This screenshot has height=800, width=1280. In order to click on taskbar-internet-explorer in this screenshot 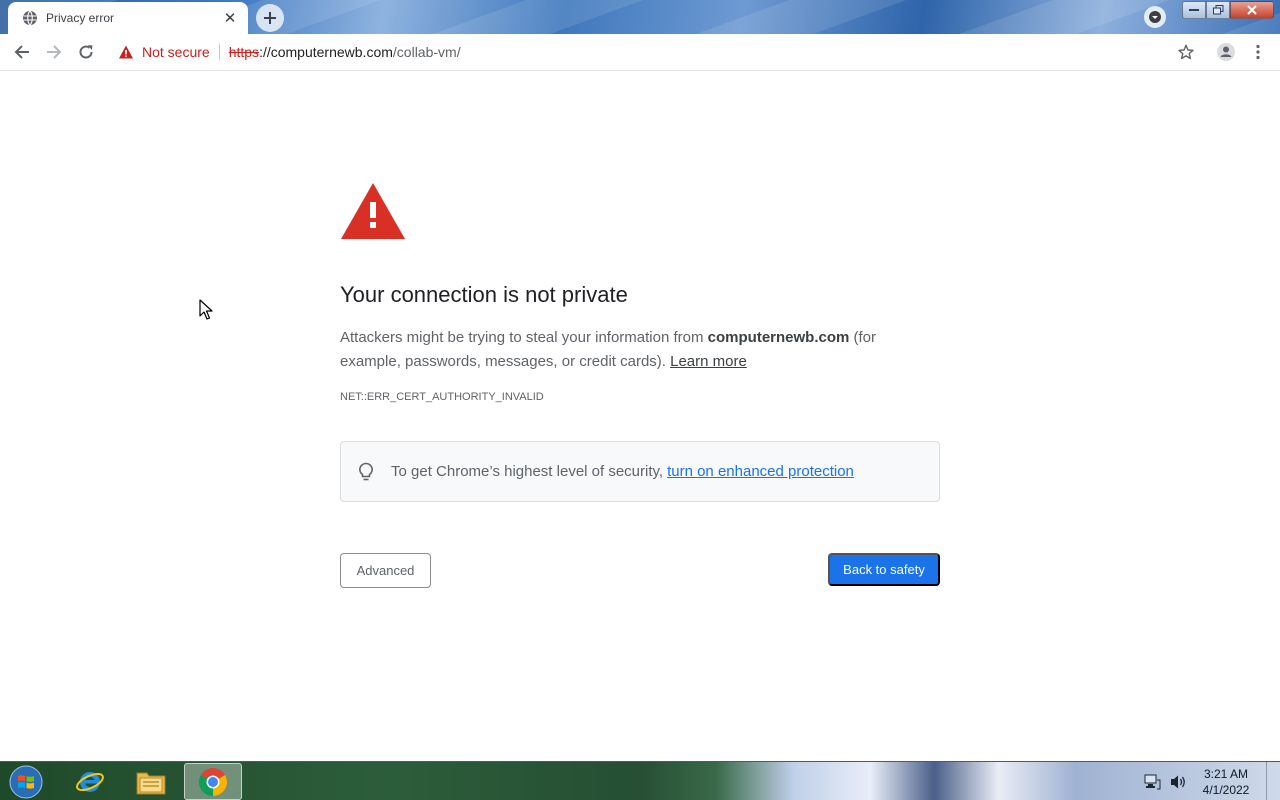, I will do `click(90, 781)`.